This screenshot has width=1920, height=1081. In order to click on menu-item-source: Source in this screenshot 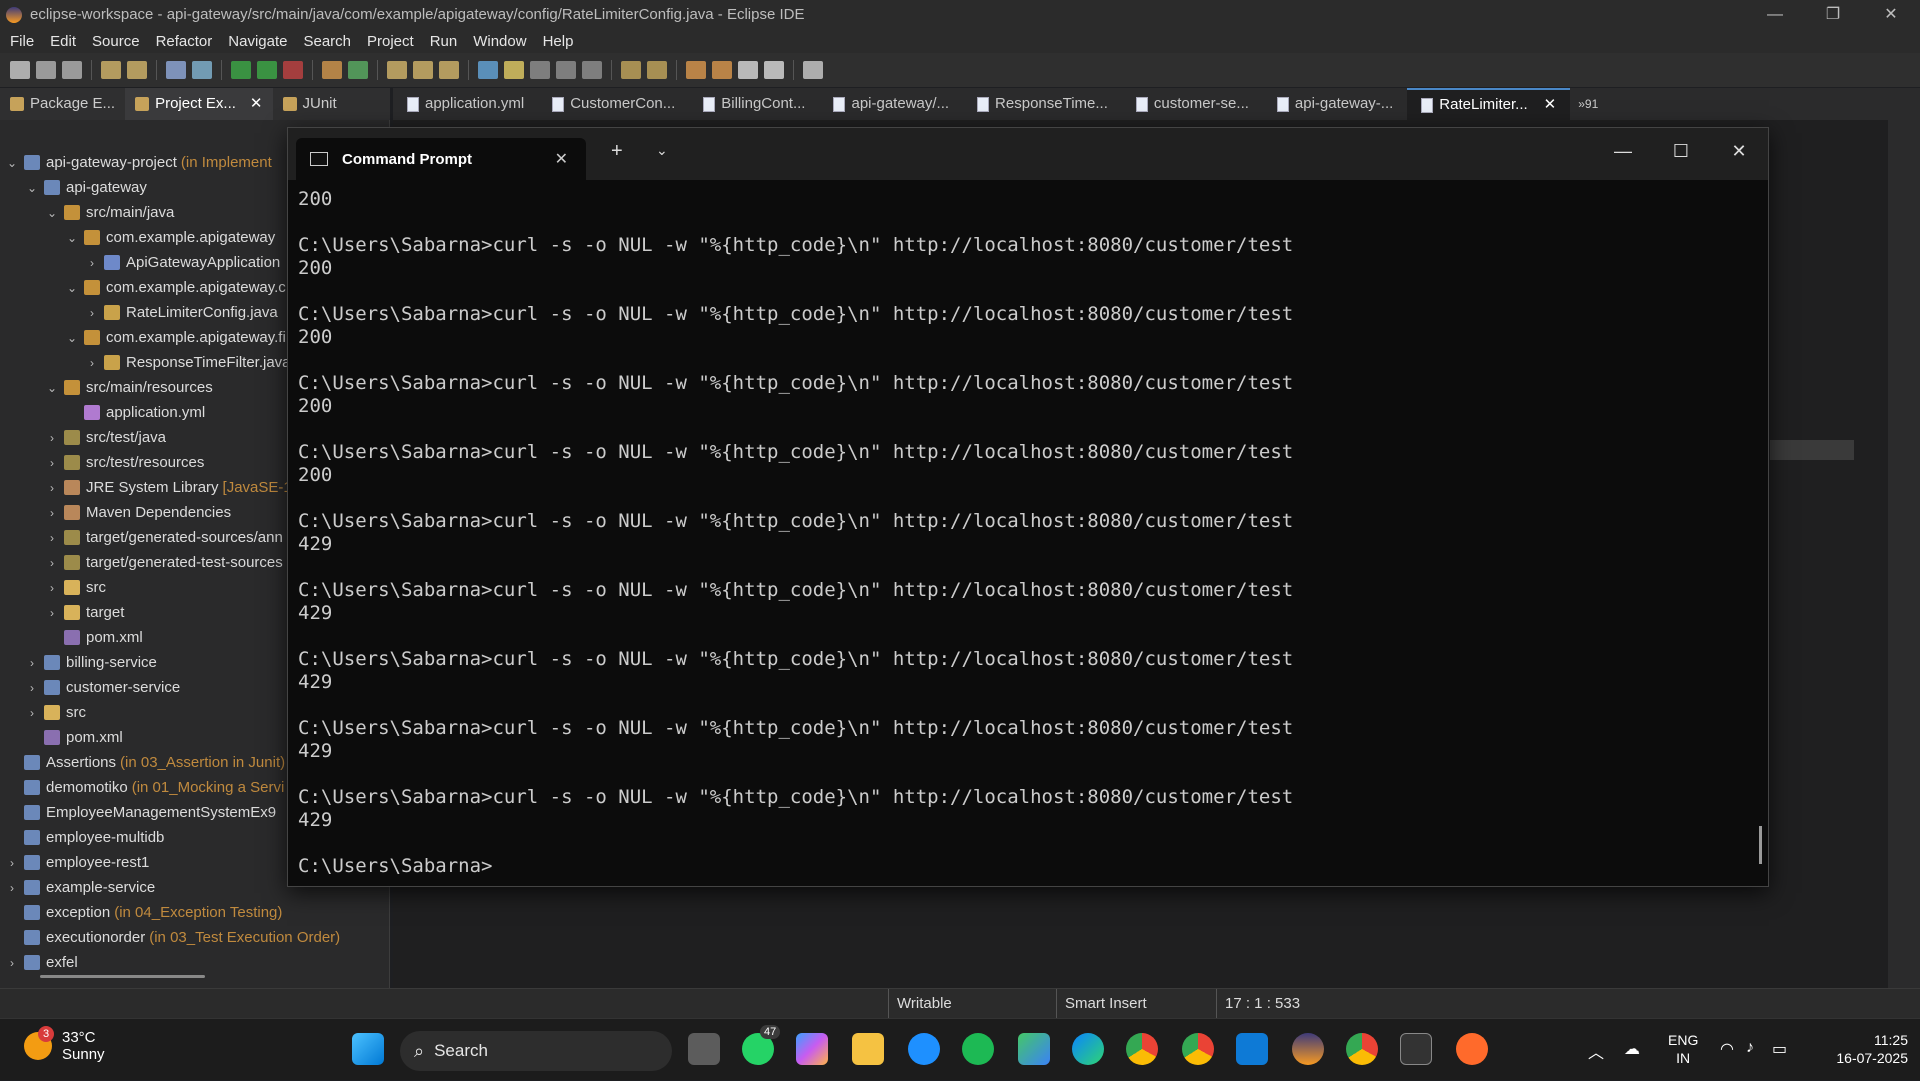, I will do `click(116, 41)`.